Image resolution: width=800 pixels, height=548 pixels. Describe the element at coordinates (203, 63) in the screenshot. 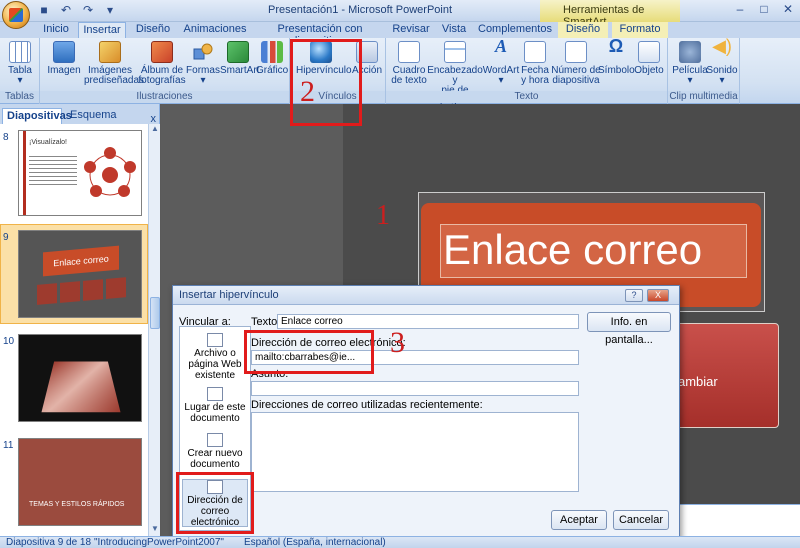

I see `shapes-button: Formas ▾` at that location.